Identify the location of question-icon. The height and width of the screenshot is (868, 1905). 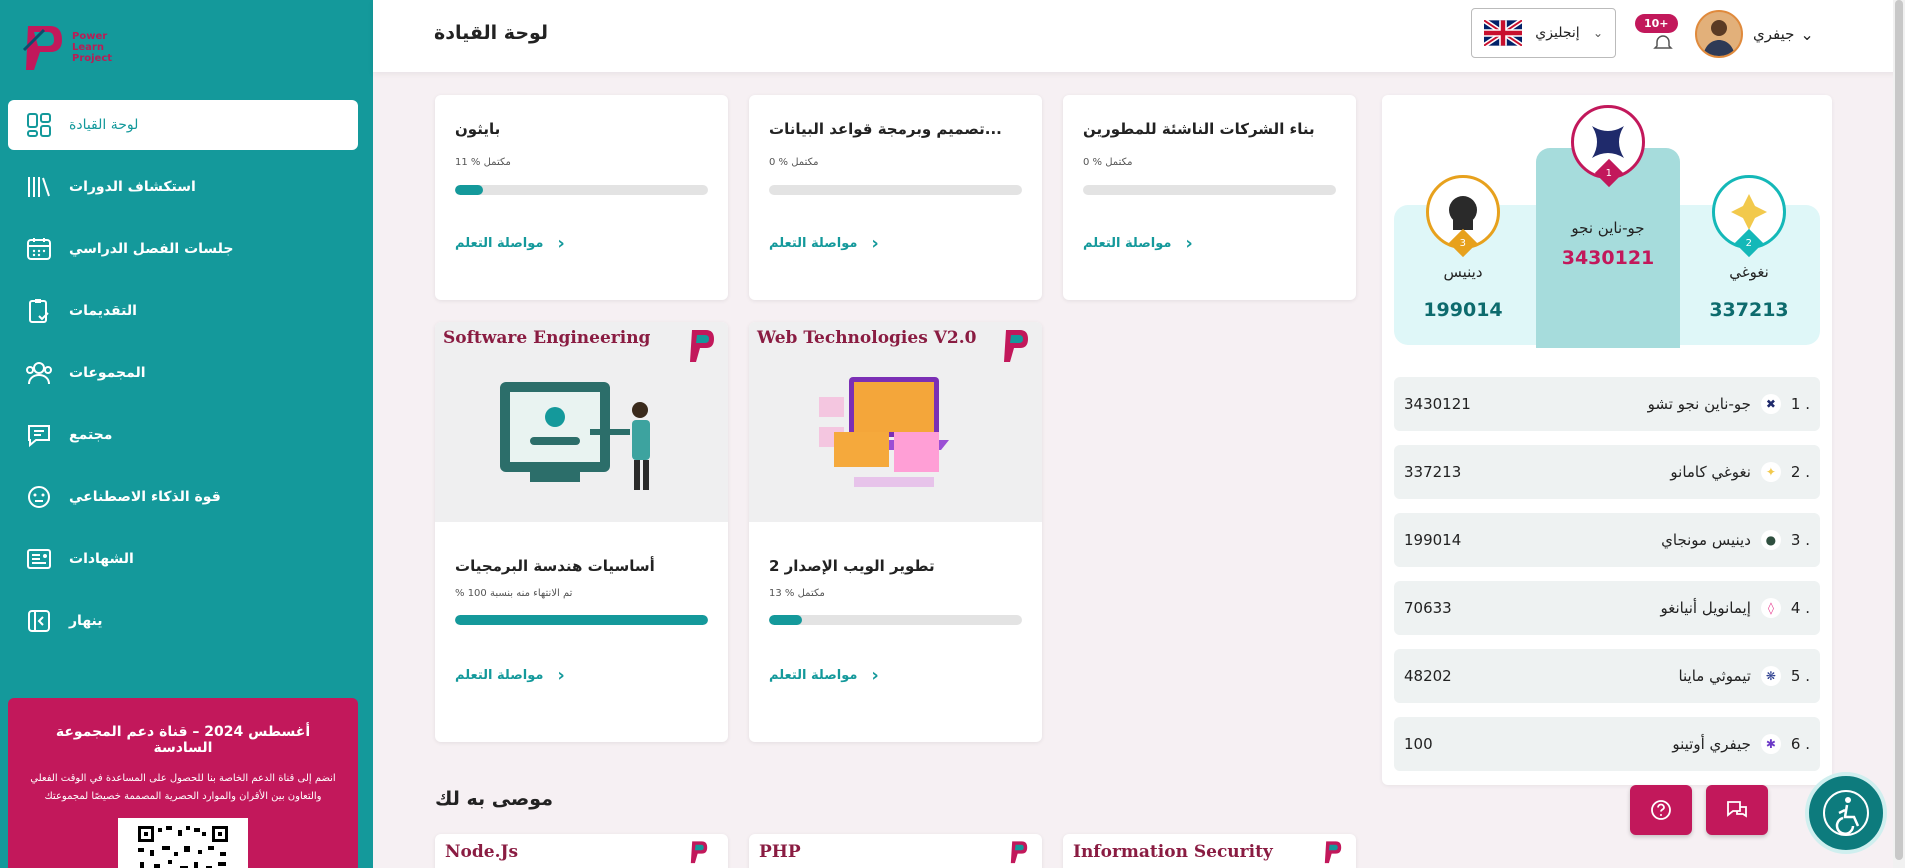
(1661, 810).